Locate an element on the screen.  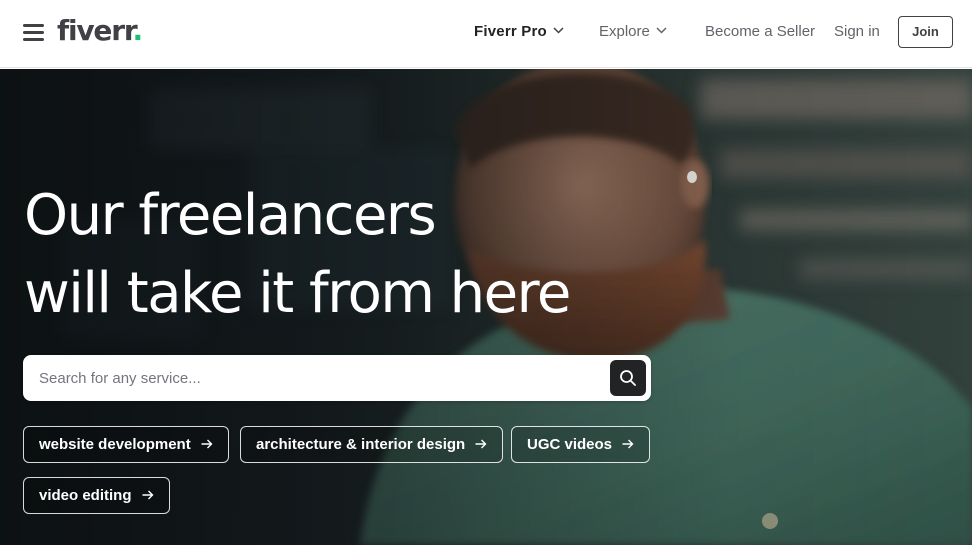
search-input is located at coordinates (317, 378).